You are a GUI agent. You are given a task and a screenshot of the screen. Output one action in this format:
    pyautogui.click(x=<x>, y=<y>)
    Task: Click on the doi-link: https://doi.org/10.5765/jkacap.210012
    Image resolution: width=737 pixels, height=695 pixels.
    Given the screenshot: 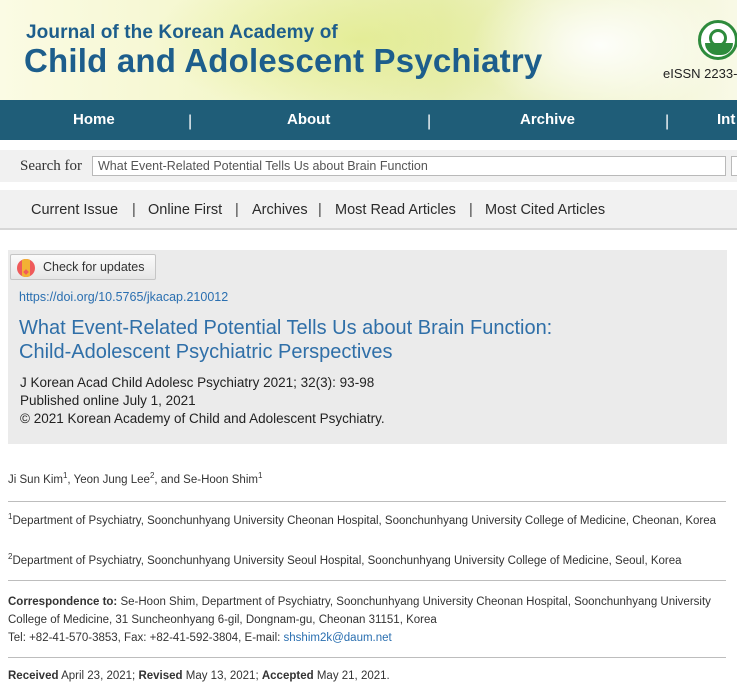 What is the action you would take?
    pyautogui.click(x=123, y=297)
    